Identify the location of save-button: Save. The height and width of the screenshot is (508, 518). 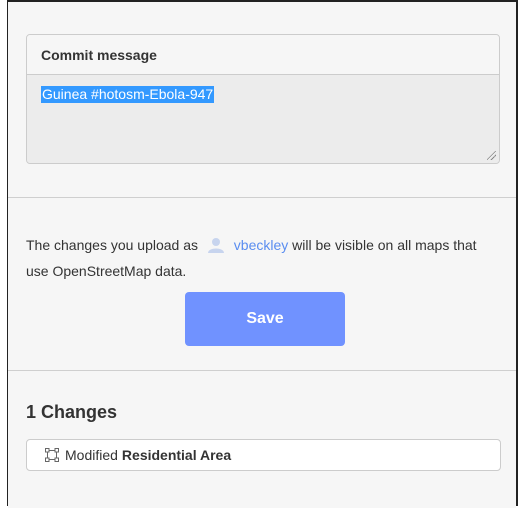
(265, 319).